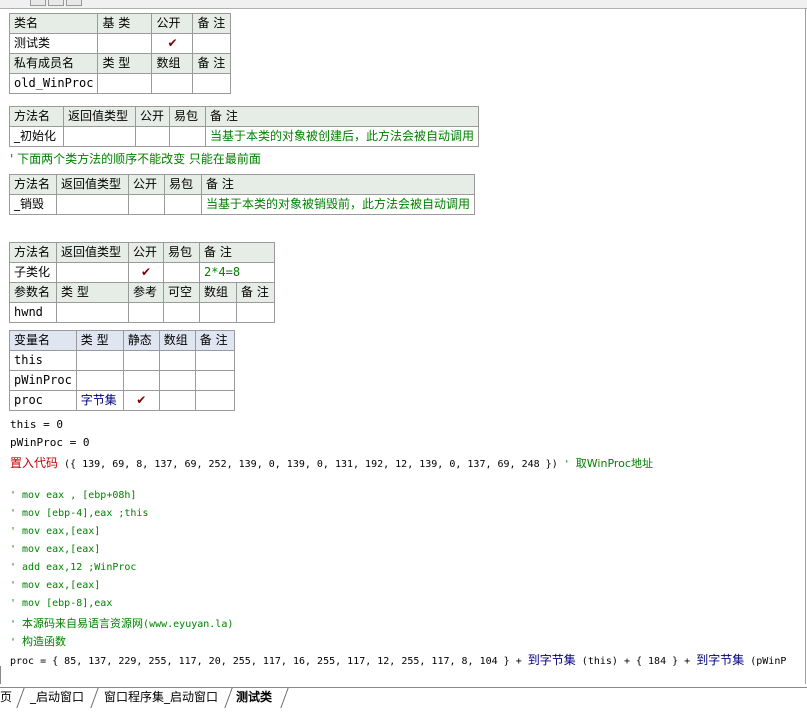 This screenshot has height=715, width=807. What do you see at coordinates (61, 603) in the screenshot?
I see `comment-line: ' mov [ebp-8],eax` at bounding box center [61, 603].